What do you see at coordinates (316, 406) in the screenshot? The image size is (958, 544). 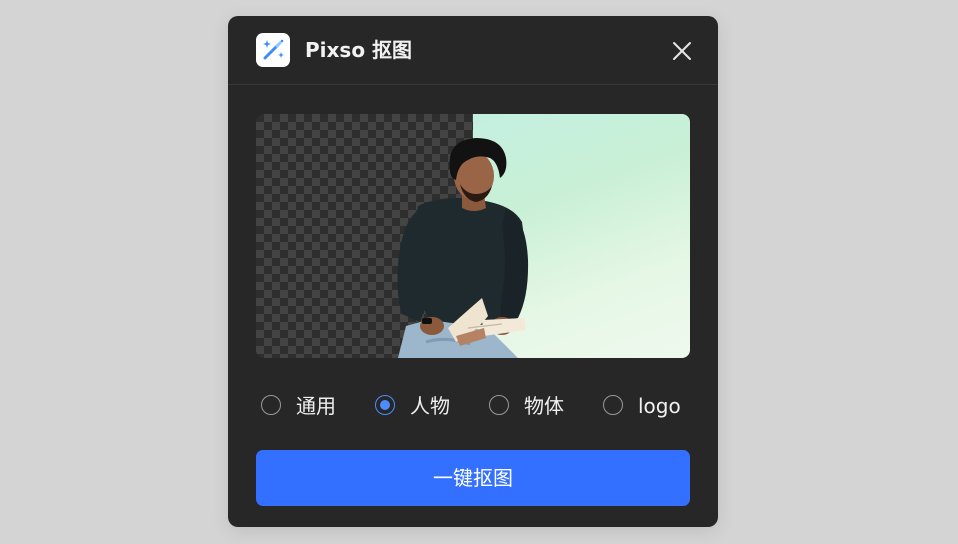 I see `radio-label: 通用` at bounding box center [316, 406].